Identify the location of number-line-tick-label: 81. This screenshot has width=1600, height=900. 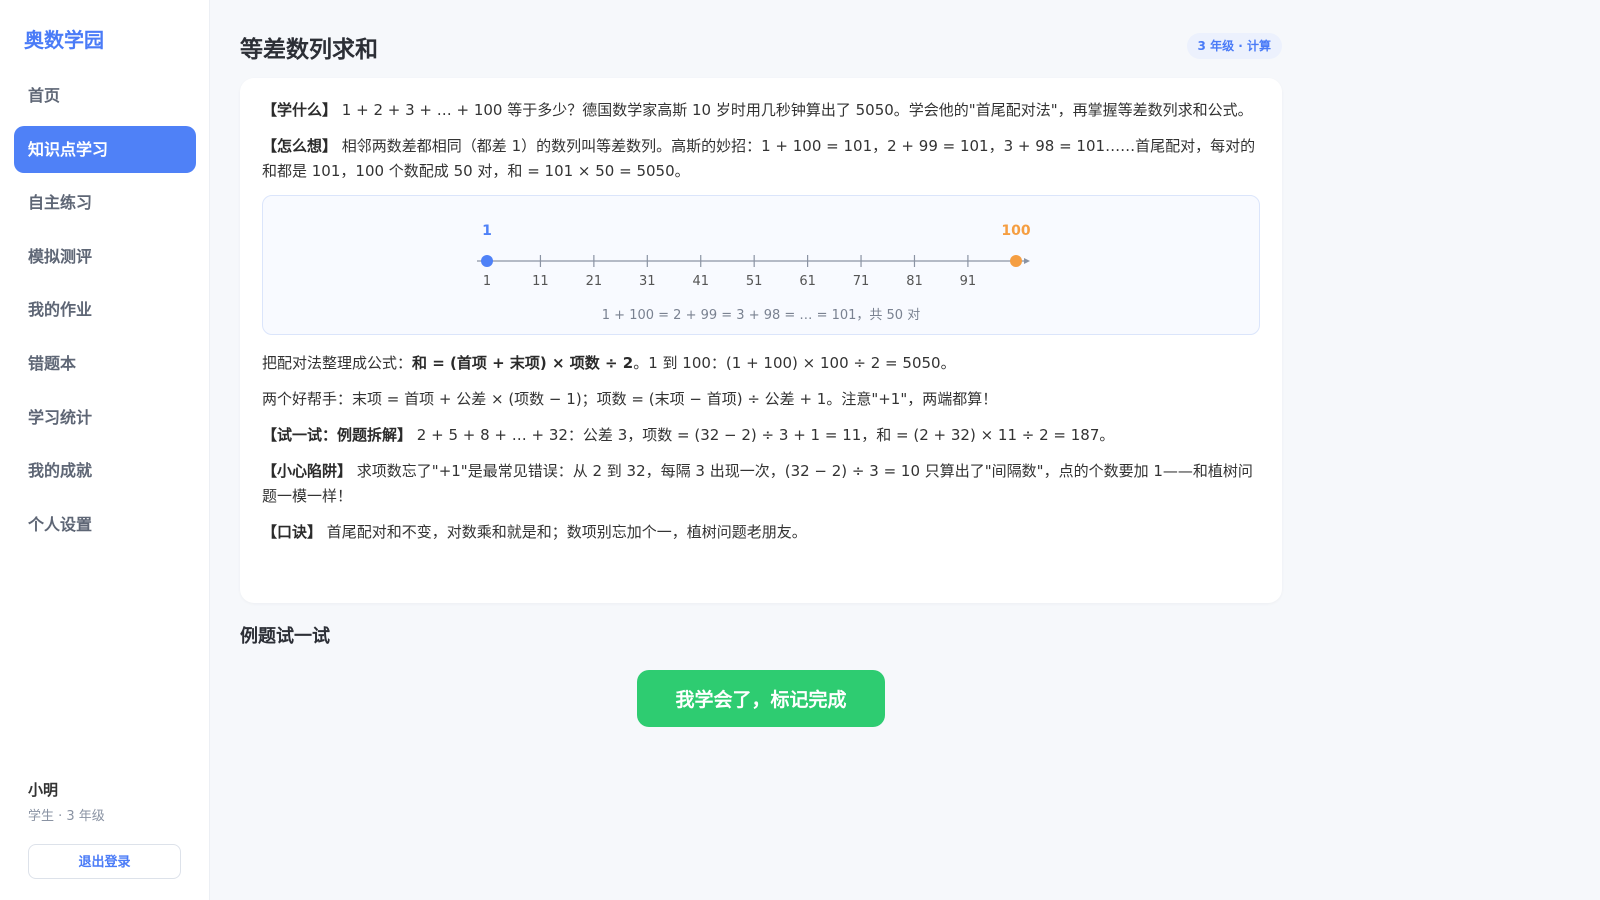
(914, 281).